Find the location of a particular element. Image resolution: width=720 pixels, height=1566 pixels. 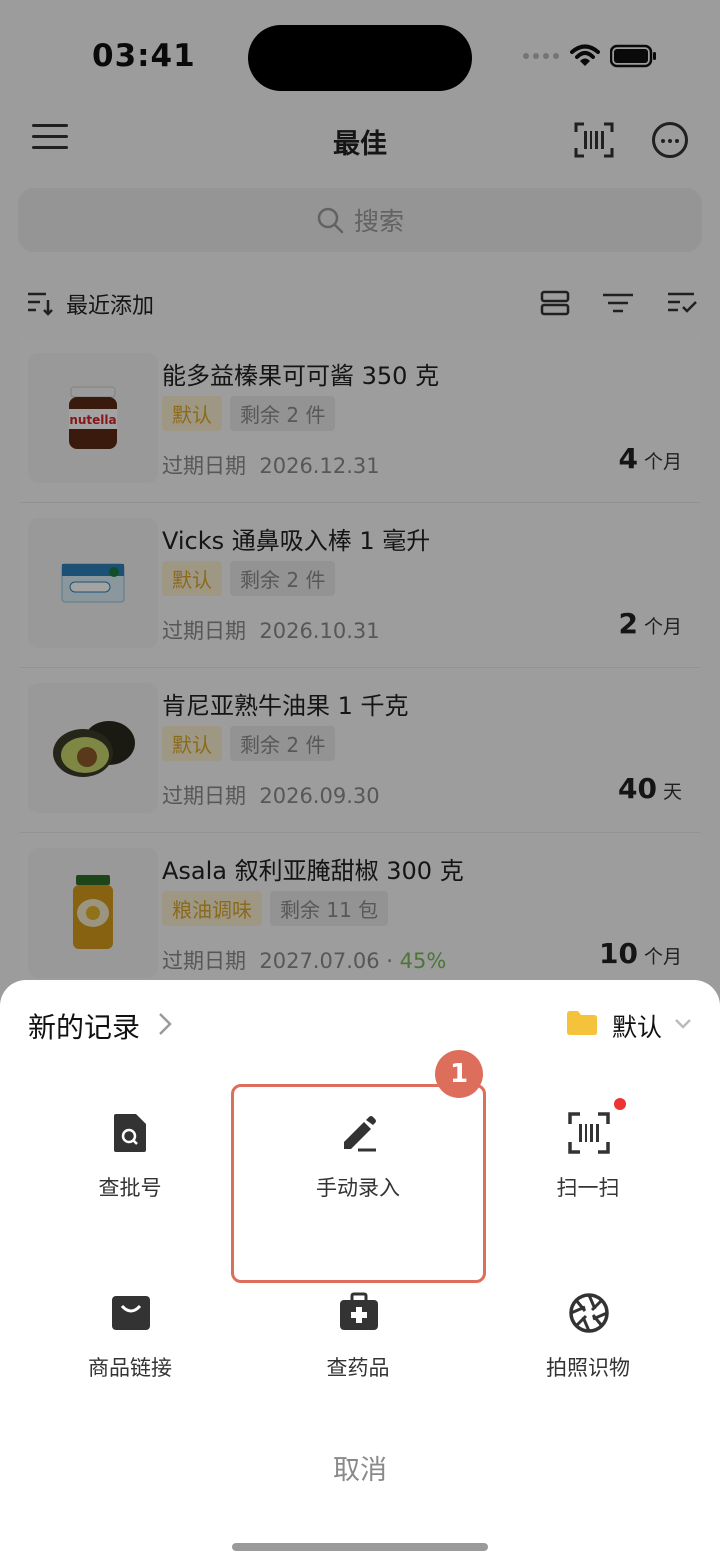

medical-kit-icon is located at coordinates (359, 1311).